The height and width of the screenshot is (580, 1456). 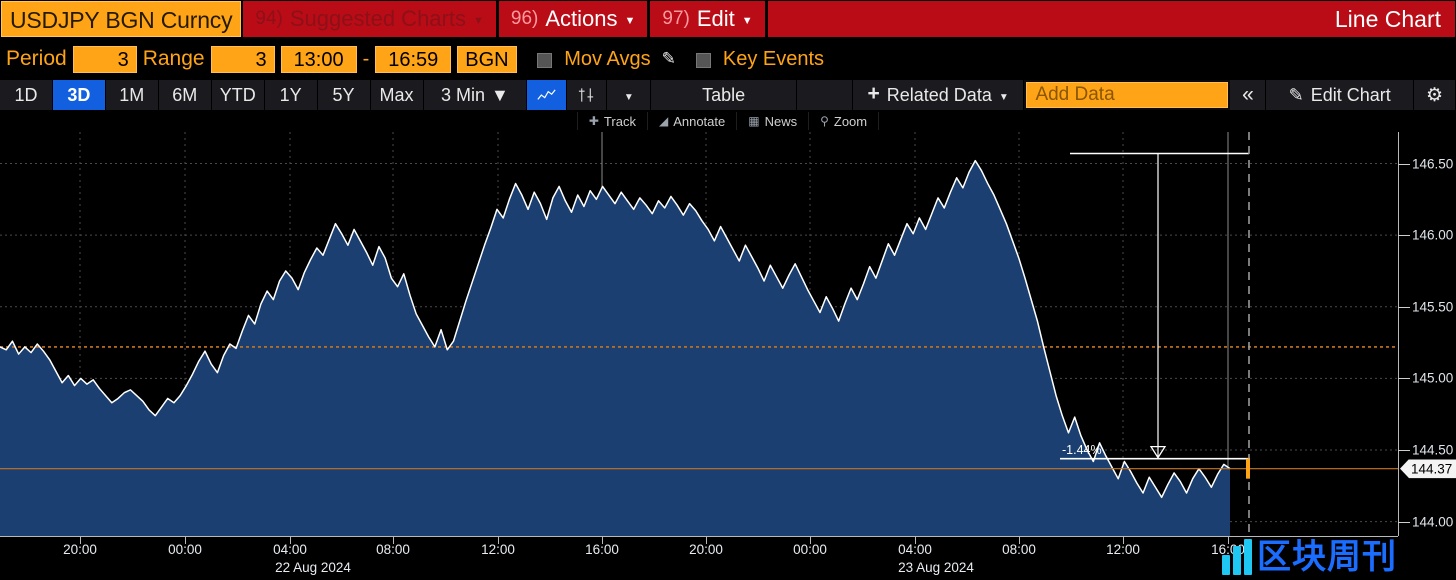 I want to click on x-tick-label: 04:00, so click(x=915, y=549).